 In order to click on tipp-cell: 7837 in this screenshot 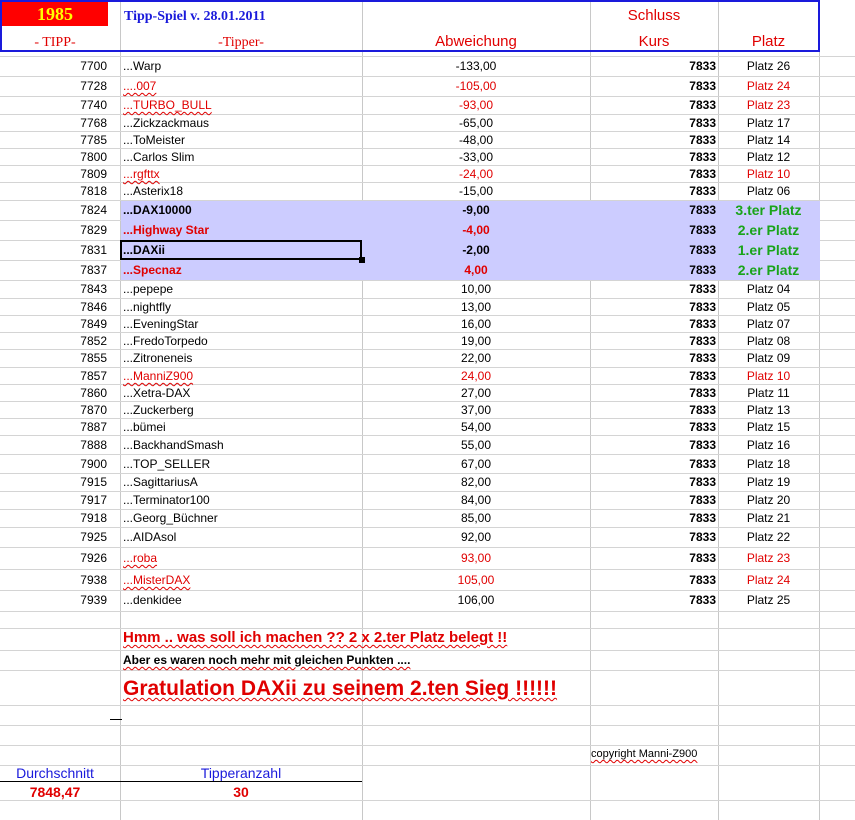, I will do `click(53, 270)`.